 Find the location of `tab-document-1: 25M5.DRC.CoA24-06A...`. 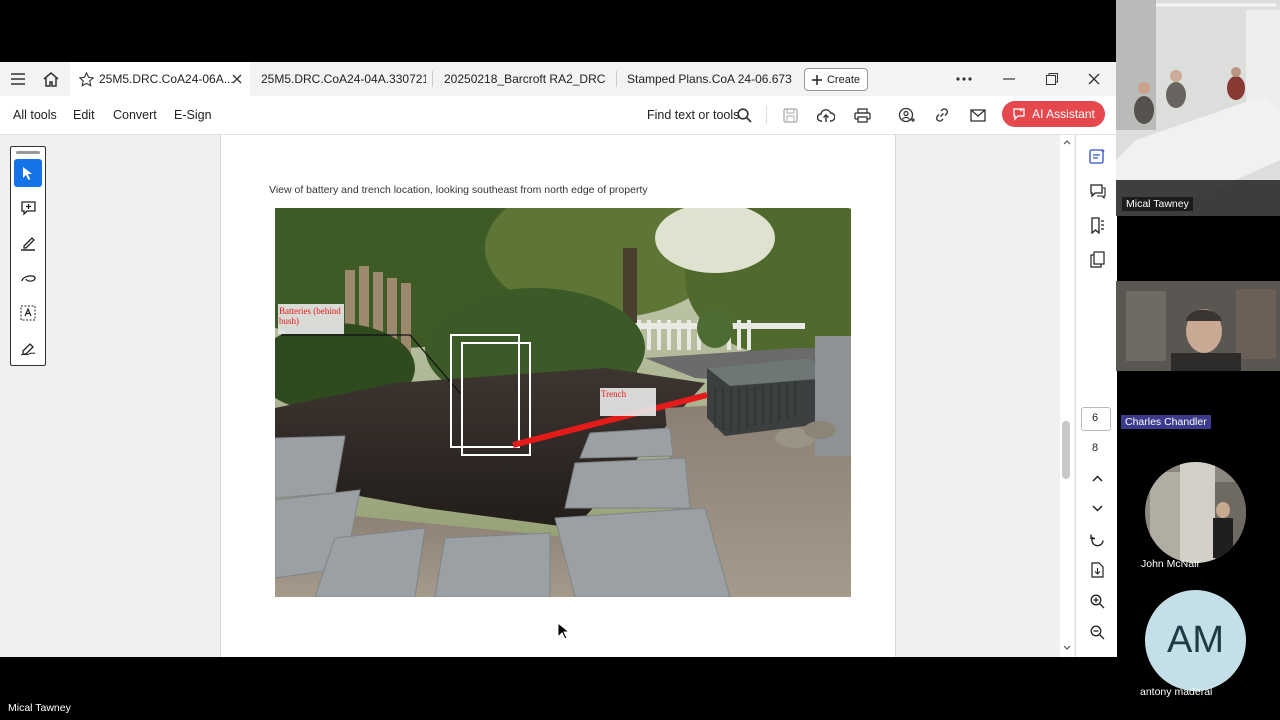

tab-document-1: 25M5.DRC.CoA24-06A... is located at coordinates (160, 79).